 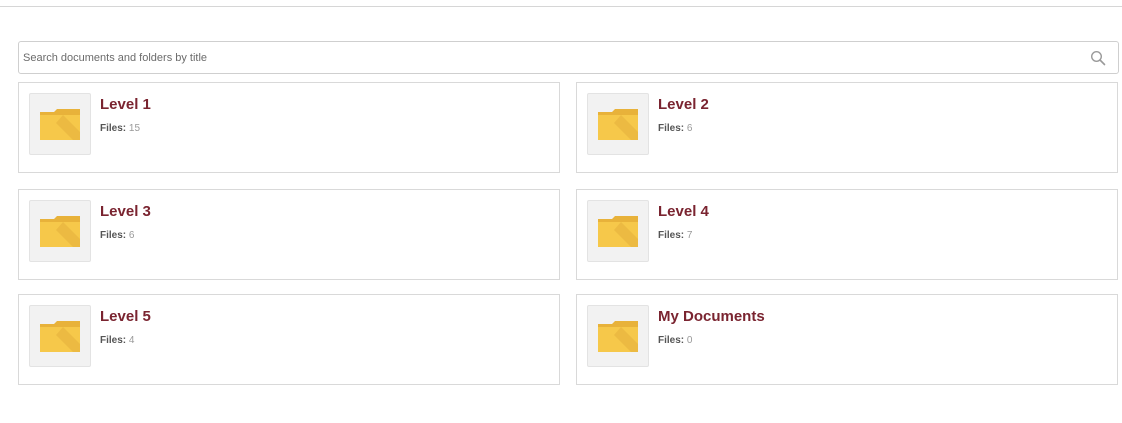 I want to click on search-input, so click(x=539, y=57).